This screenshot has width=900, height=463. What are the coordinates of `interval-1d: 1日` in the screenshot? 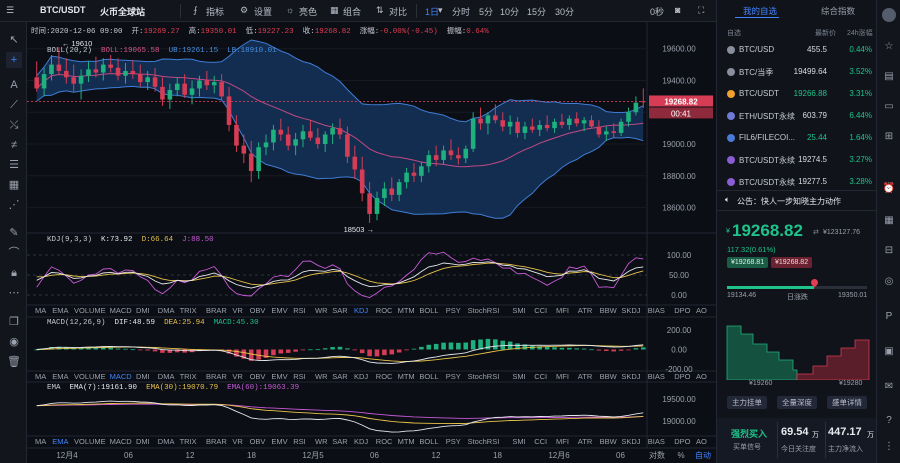 It's located at (432, 11).